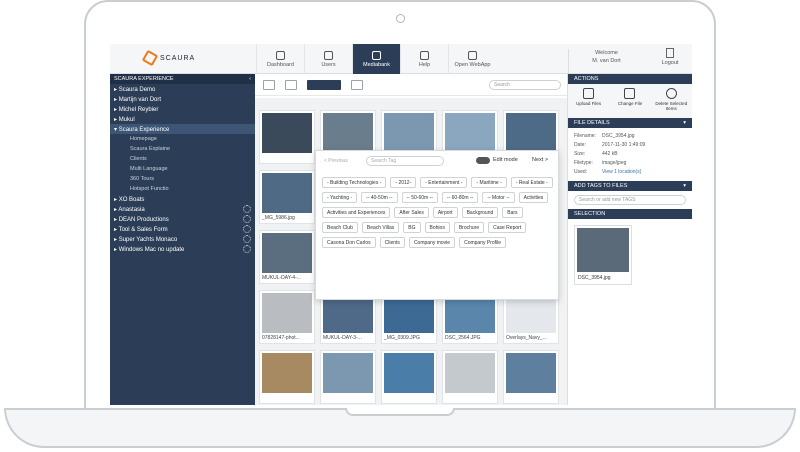 This screenshot has height=452, width=800. I want to click on action-label: Delete Selected Items, so click(671, 106).